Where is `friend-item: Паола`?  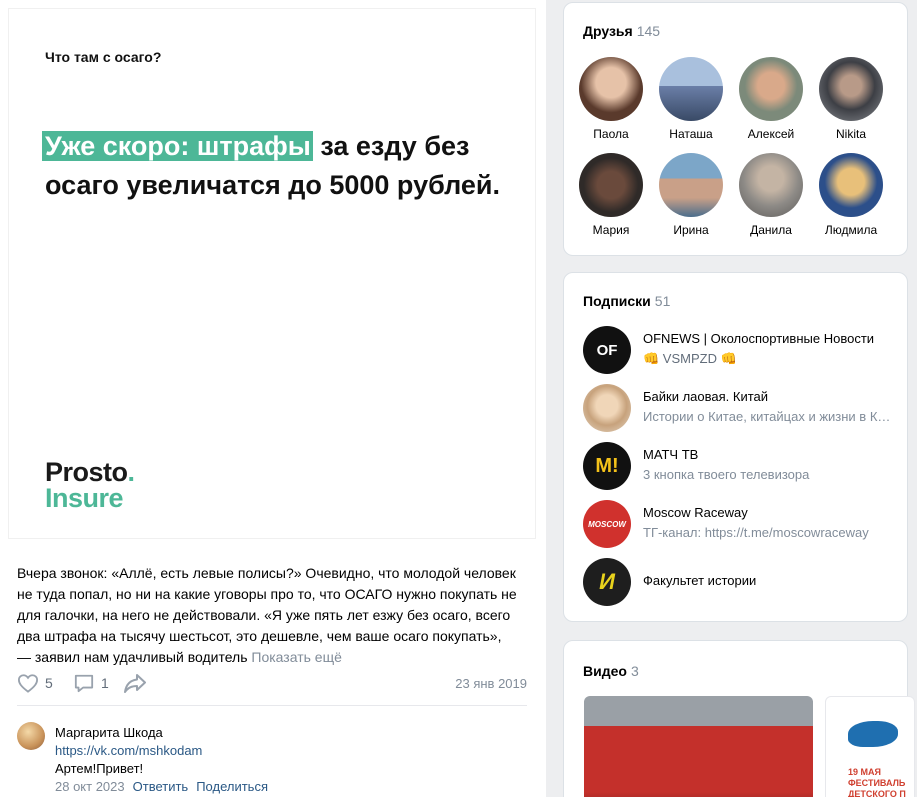
friend-item: Паола is located at coordinates (611, 99).